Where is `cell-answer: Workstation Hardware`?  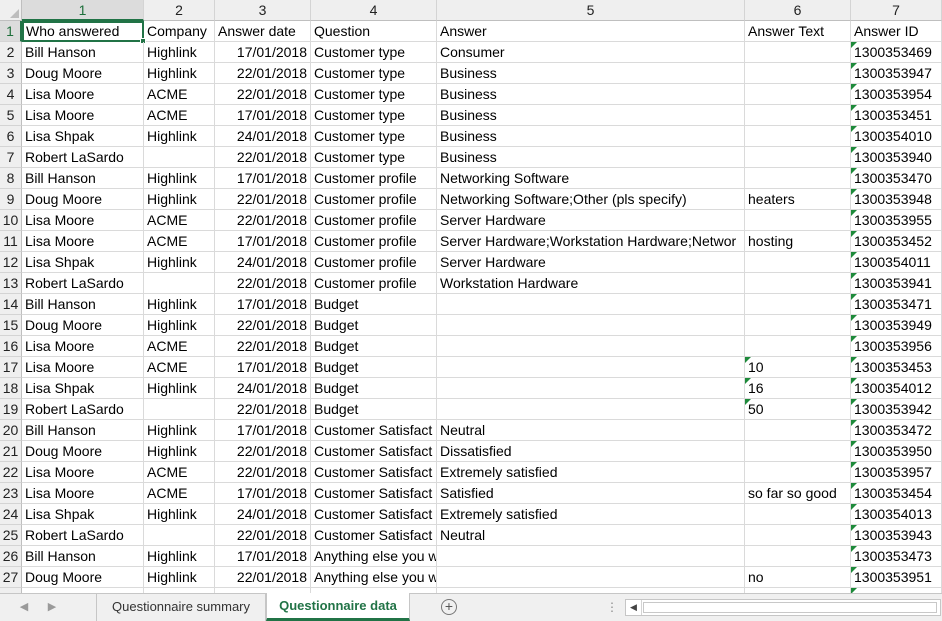 cell-answer: Workstation Hardware is located at coordinates (591, 283).